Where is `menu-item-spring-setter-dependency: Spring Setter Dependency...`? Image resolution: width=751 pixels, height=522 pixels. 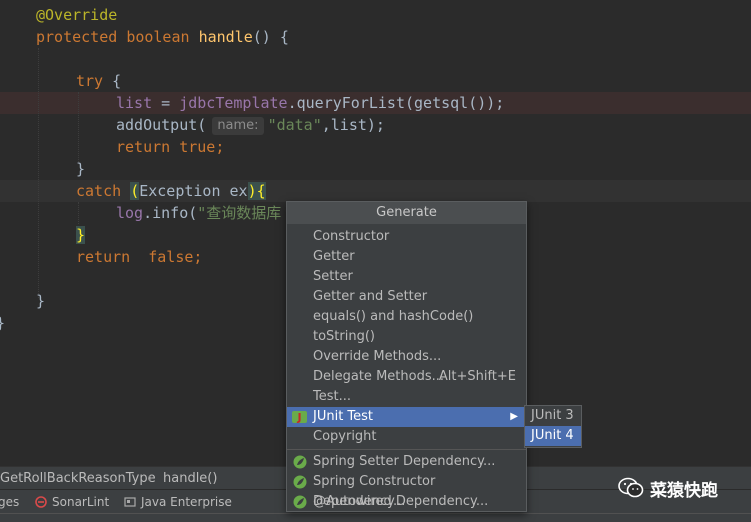 menu-item-spring-setter-dependency: Spring Setter Dependency... is located at coordinates (406, 462).